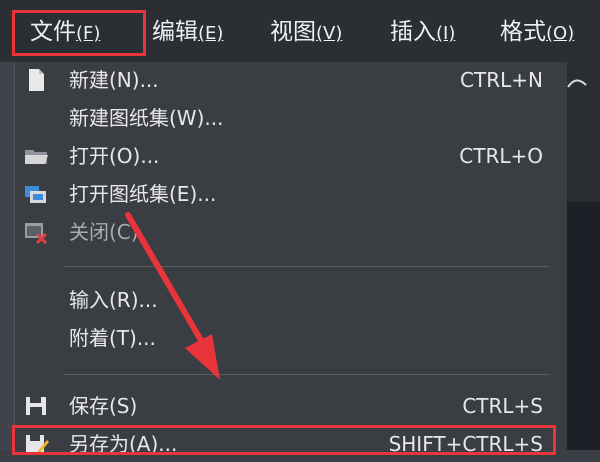 This screenshot has width=600, height=462. Describe the element at coordinates (293, 32) in the screenshot. I see `menu-view-label: 视图` at that location.